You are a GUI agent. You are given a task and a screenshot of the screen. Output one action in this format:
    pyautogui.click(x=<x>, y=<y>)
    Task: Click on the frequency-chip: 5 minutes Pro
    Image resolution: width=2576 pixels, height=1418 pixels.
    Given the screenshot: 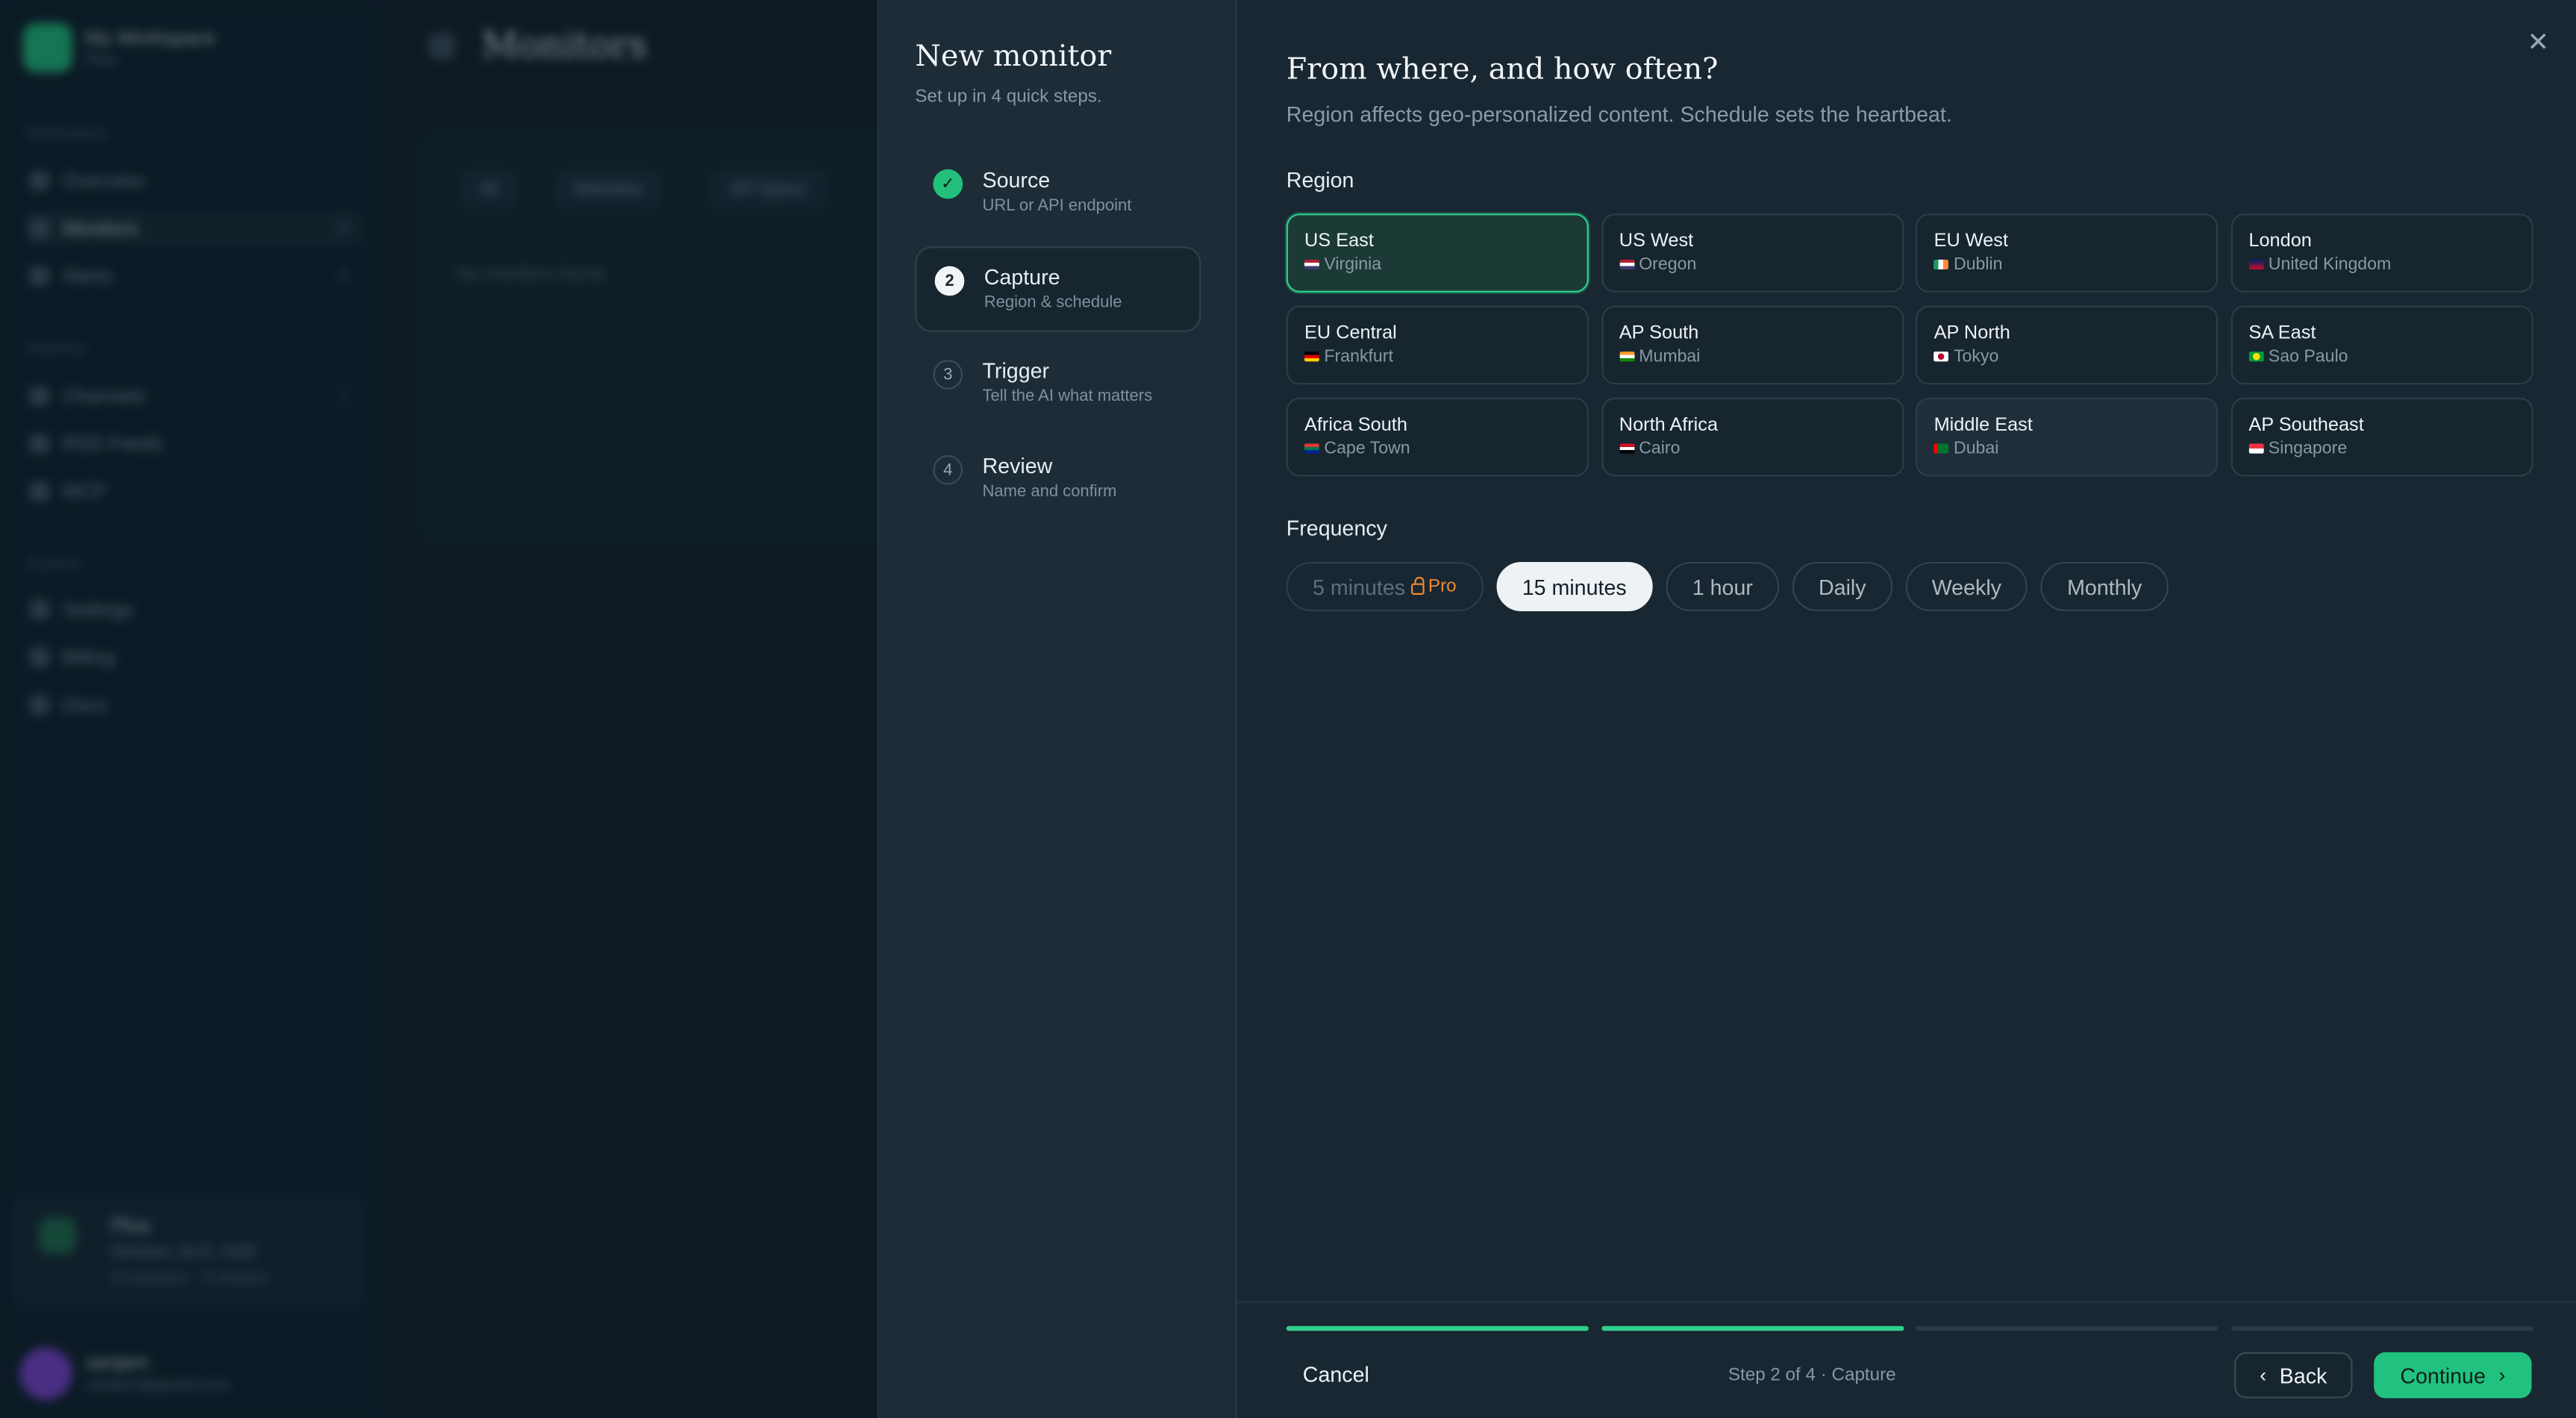 What is the action you would take?
    pyautogui.click(x=1384, y=586)
    